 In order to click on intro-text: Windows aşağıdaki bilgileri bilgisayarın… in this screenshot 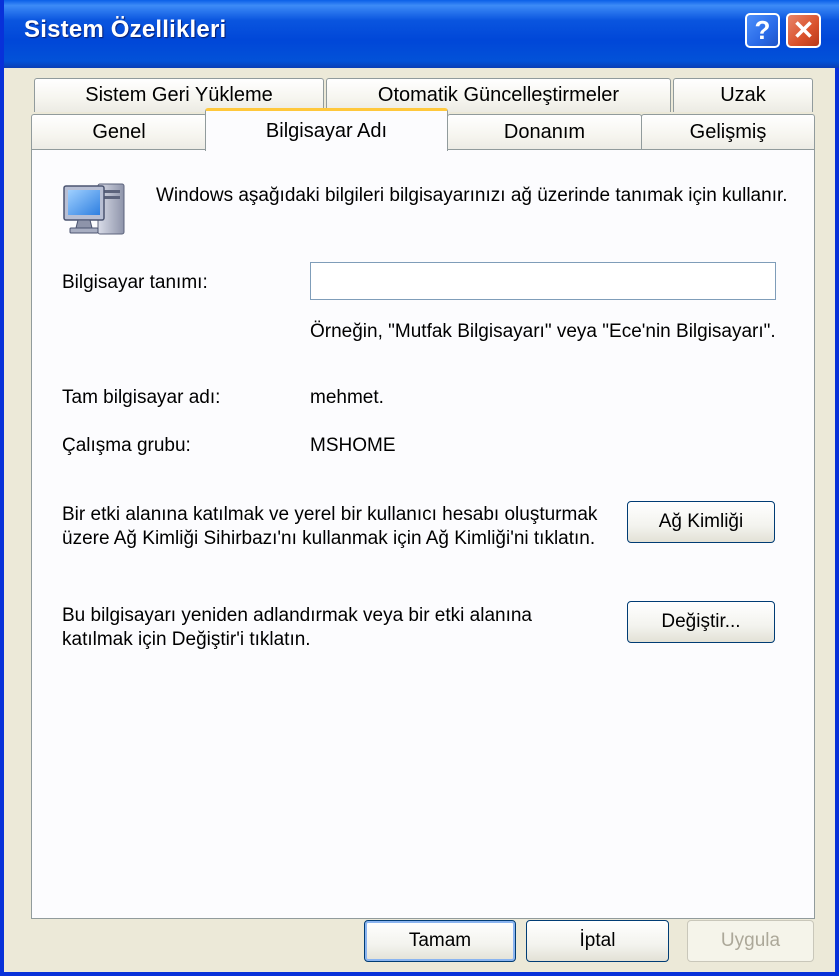, I will do `click(472, 195)`.